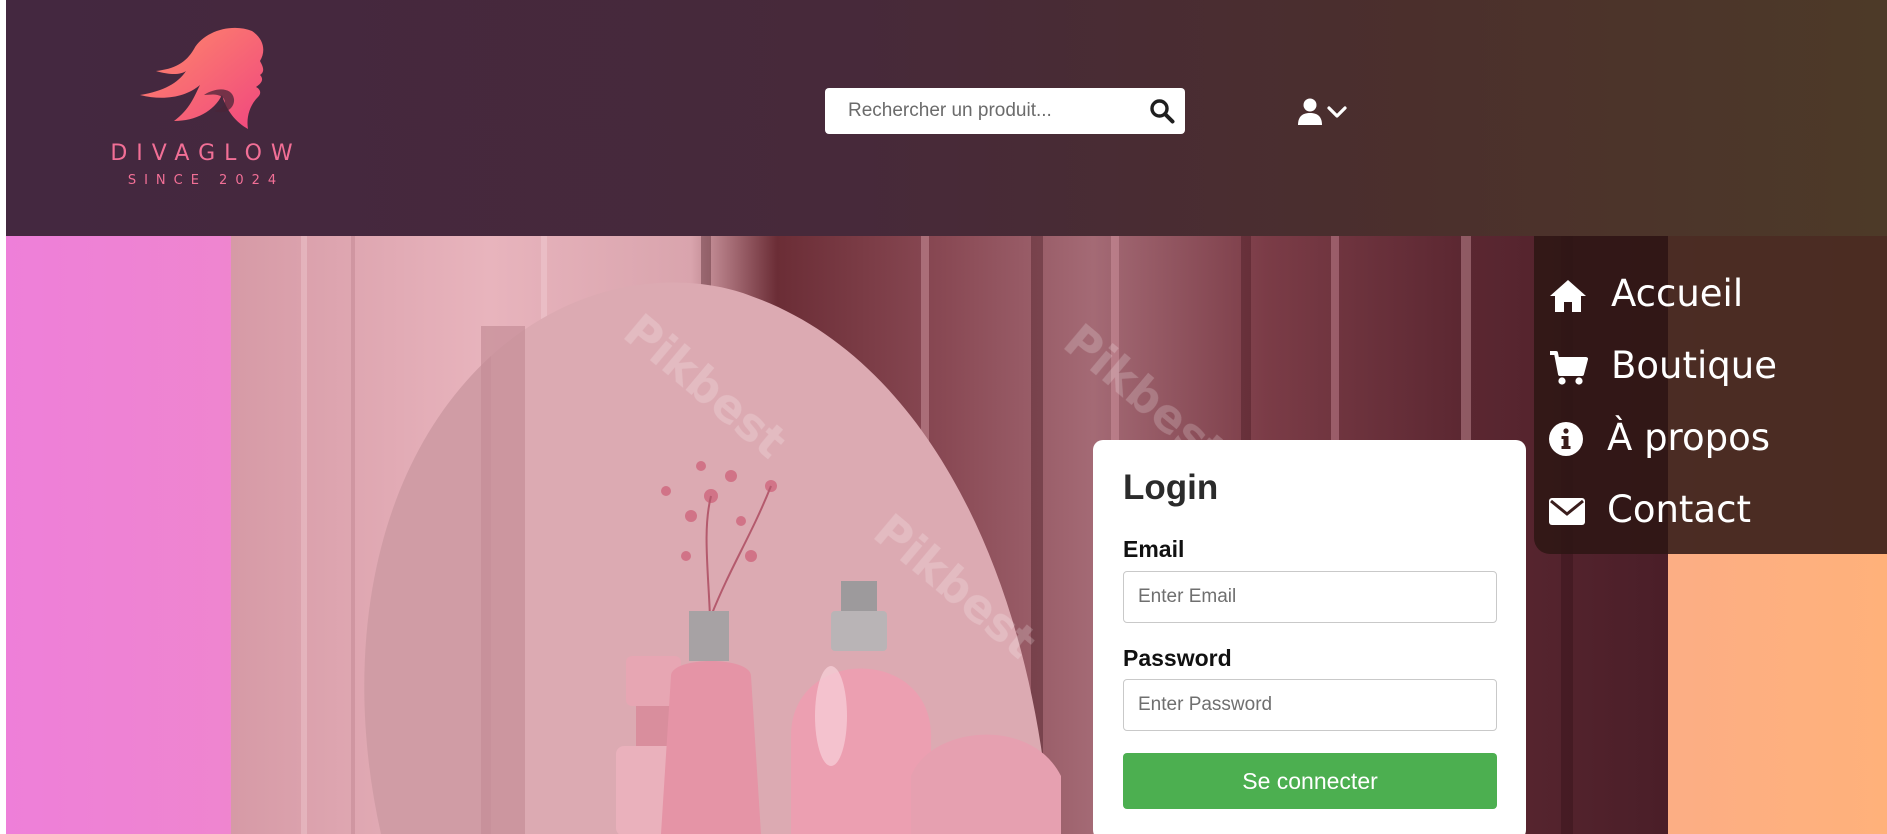  I want to click on home-icon, so click(1568, 296).